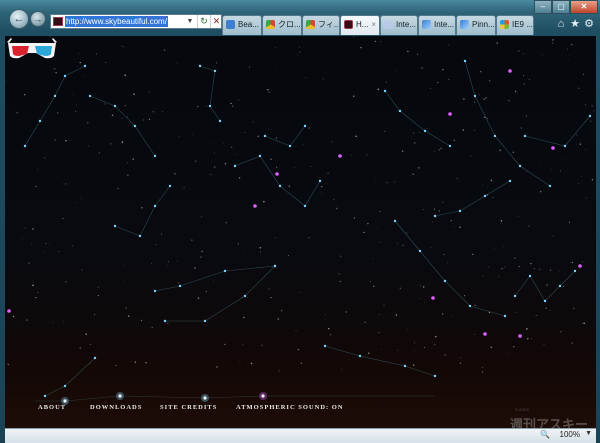 This screenshot has height=443, width=600. What do you see at coordinates (188, 407) in the screenshot?
I see `nav-site-credits-link: SITE CREDITS` at bounding box center [188, 407].